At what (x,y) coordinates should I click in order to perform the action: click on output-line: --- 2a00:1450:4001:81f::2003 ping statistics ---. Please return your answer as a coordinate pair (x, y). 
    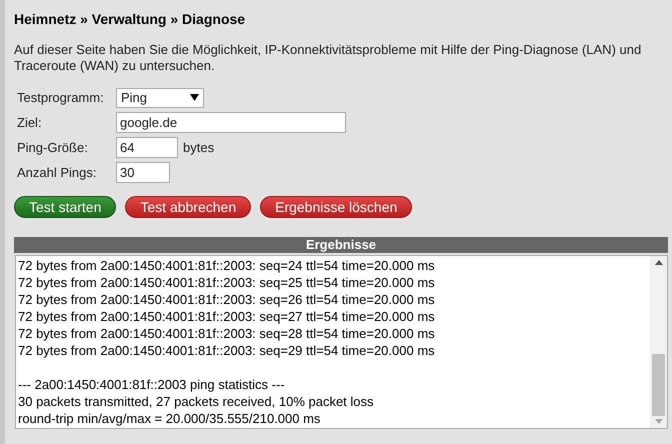
    Looking at the image, I should click on (151, 384).